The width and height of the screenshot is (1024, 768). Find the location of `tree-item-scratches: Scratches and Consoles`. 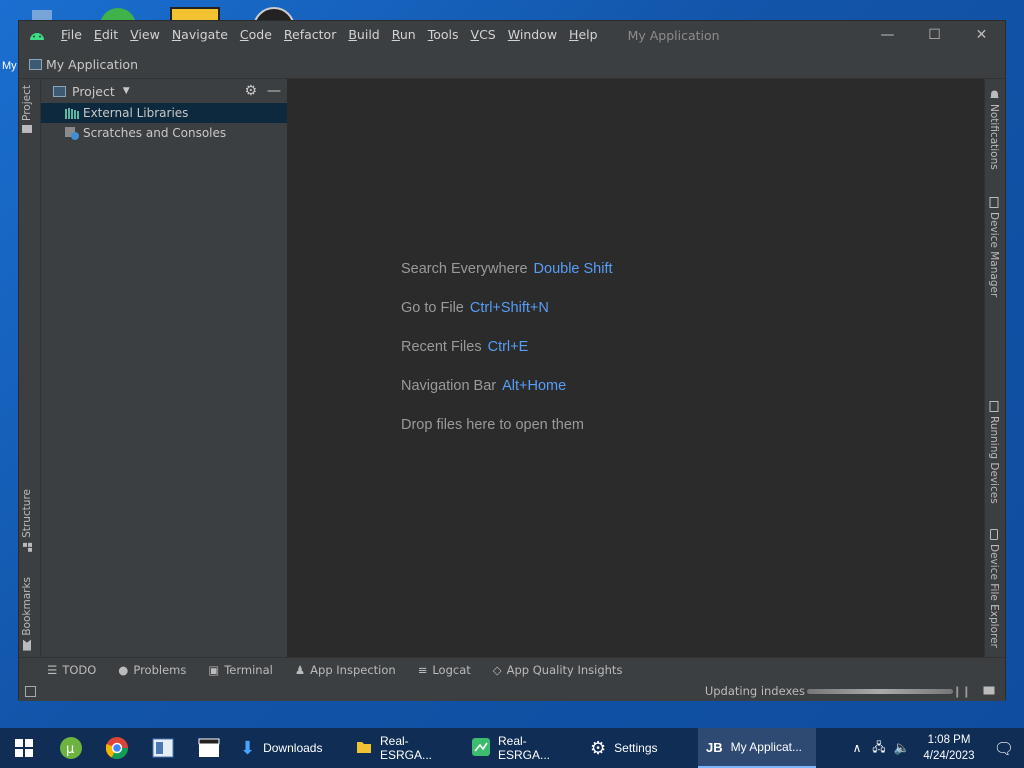

tree-item-scratches: Scratches and Consoles is located at coordinates (164, 133).